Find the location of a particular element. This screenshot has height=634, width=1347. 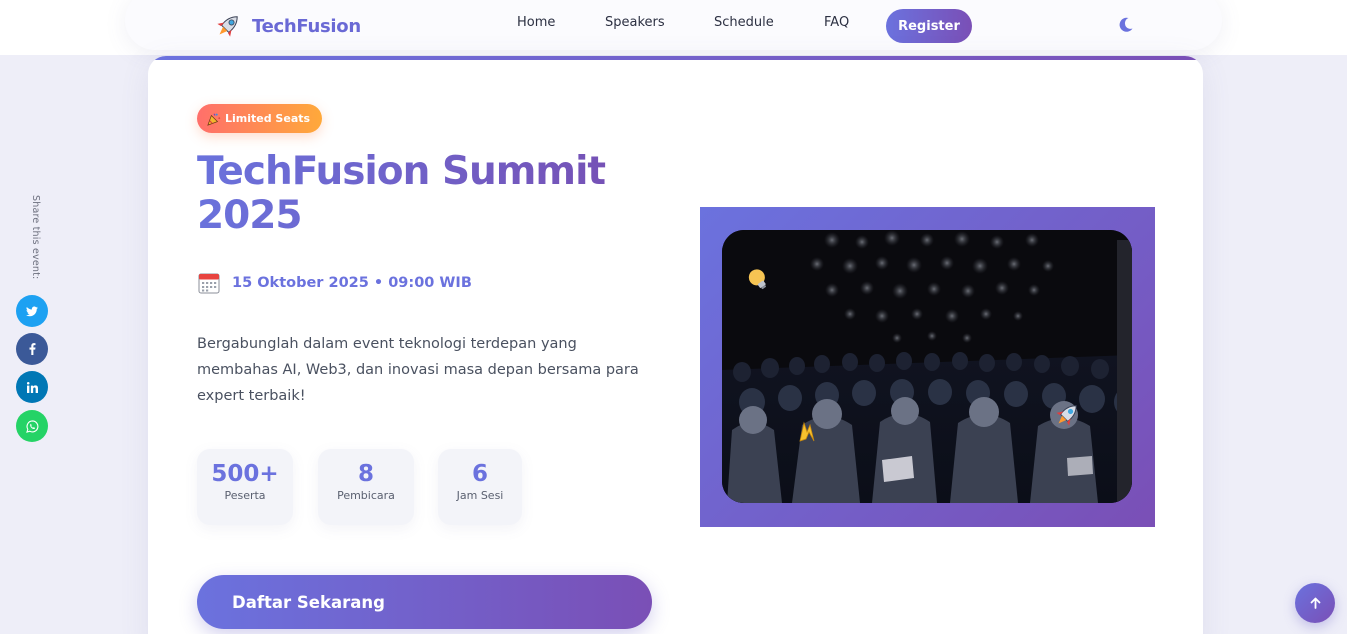

stat-label: Pembicara is located at coordinates (366, 495).